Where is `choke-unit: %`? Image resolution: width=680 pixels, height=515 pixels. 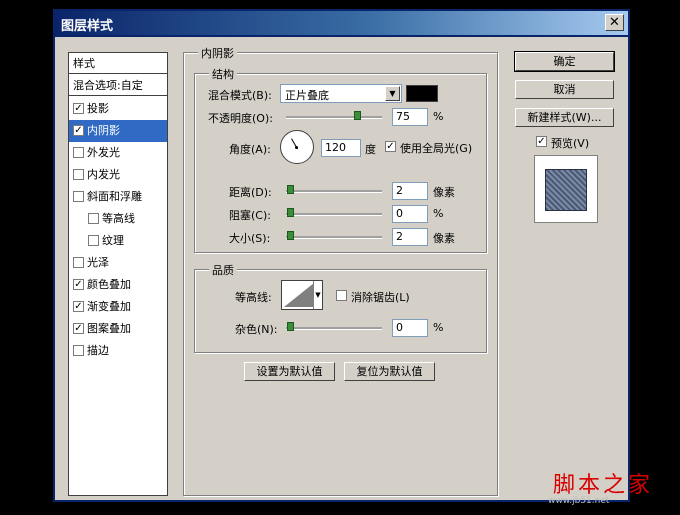 choke-unit: % is located at coordinates (438, 213).